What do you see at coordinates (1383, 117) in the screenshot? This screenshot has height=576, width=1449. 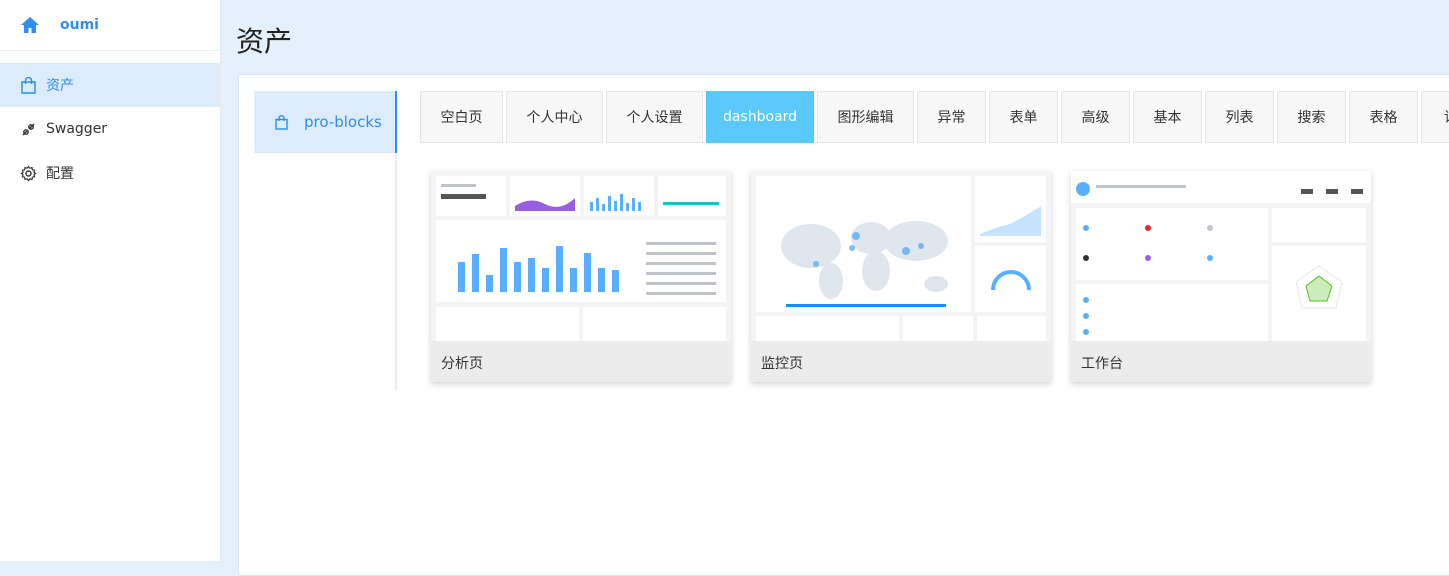 I see `tab-table: 表格` at bounding box center [1383, 117].